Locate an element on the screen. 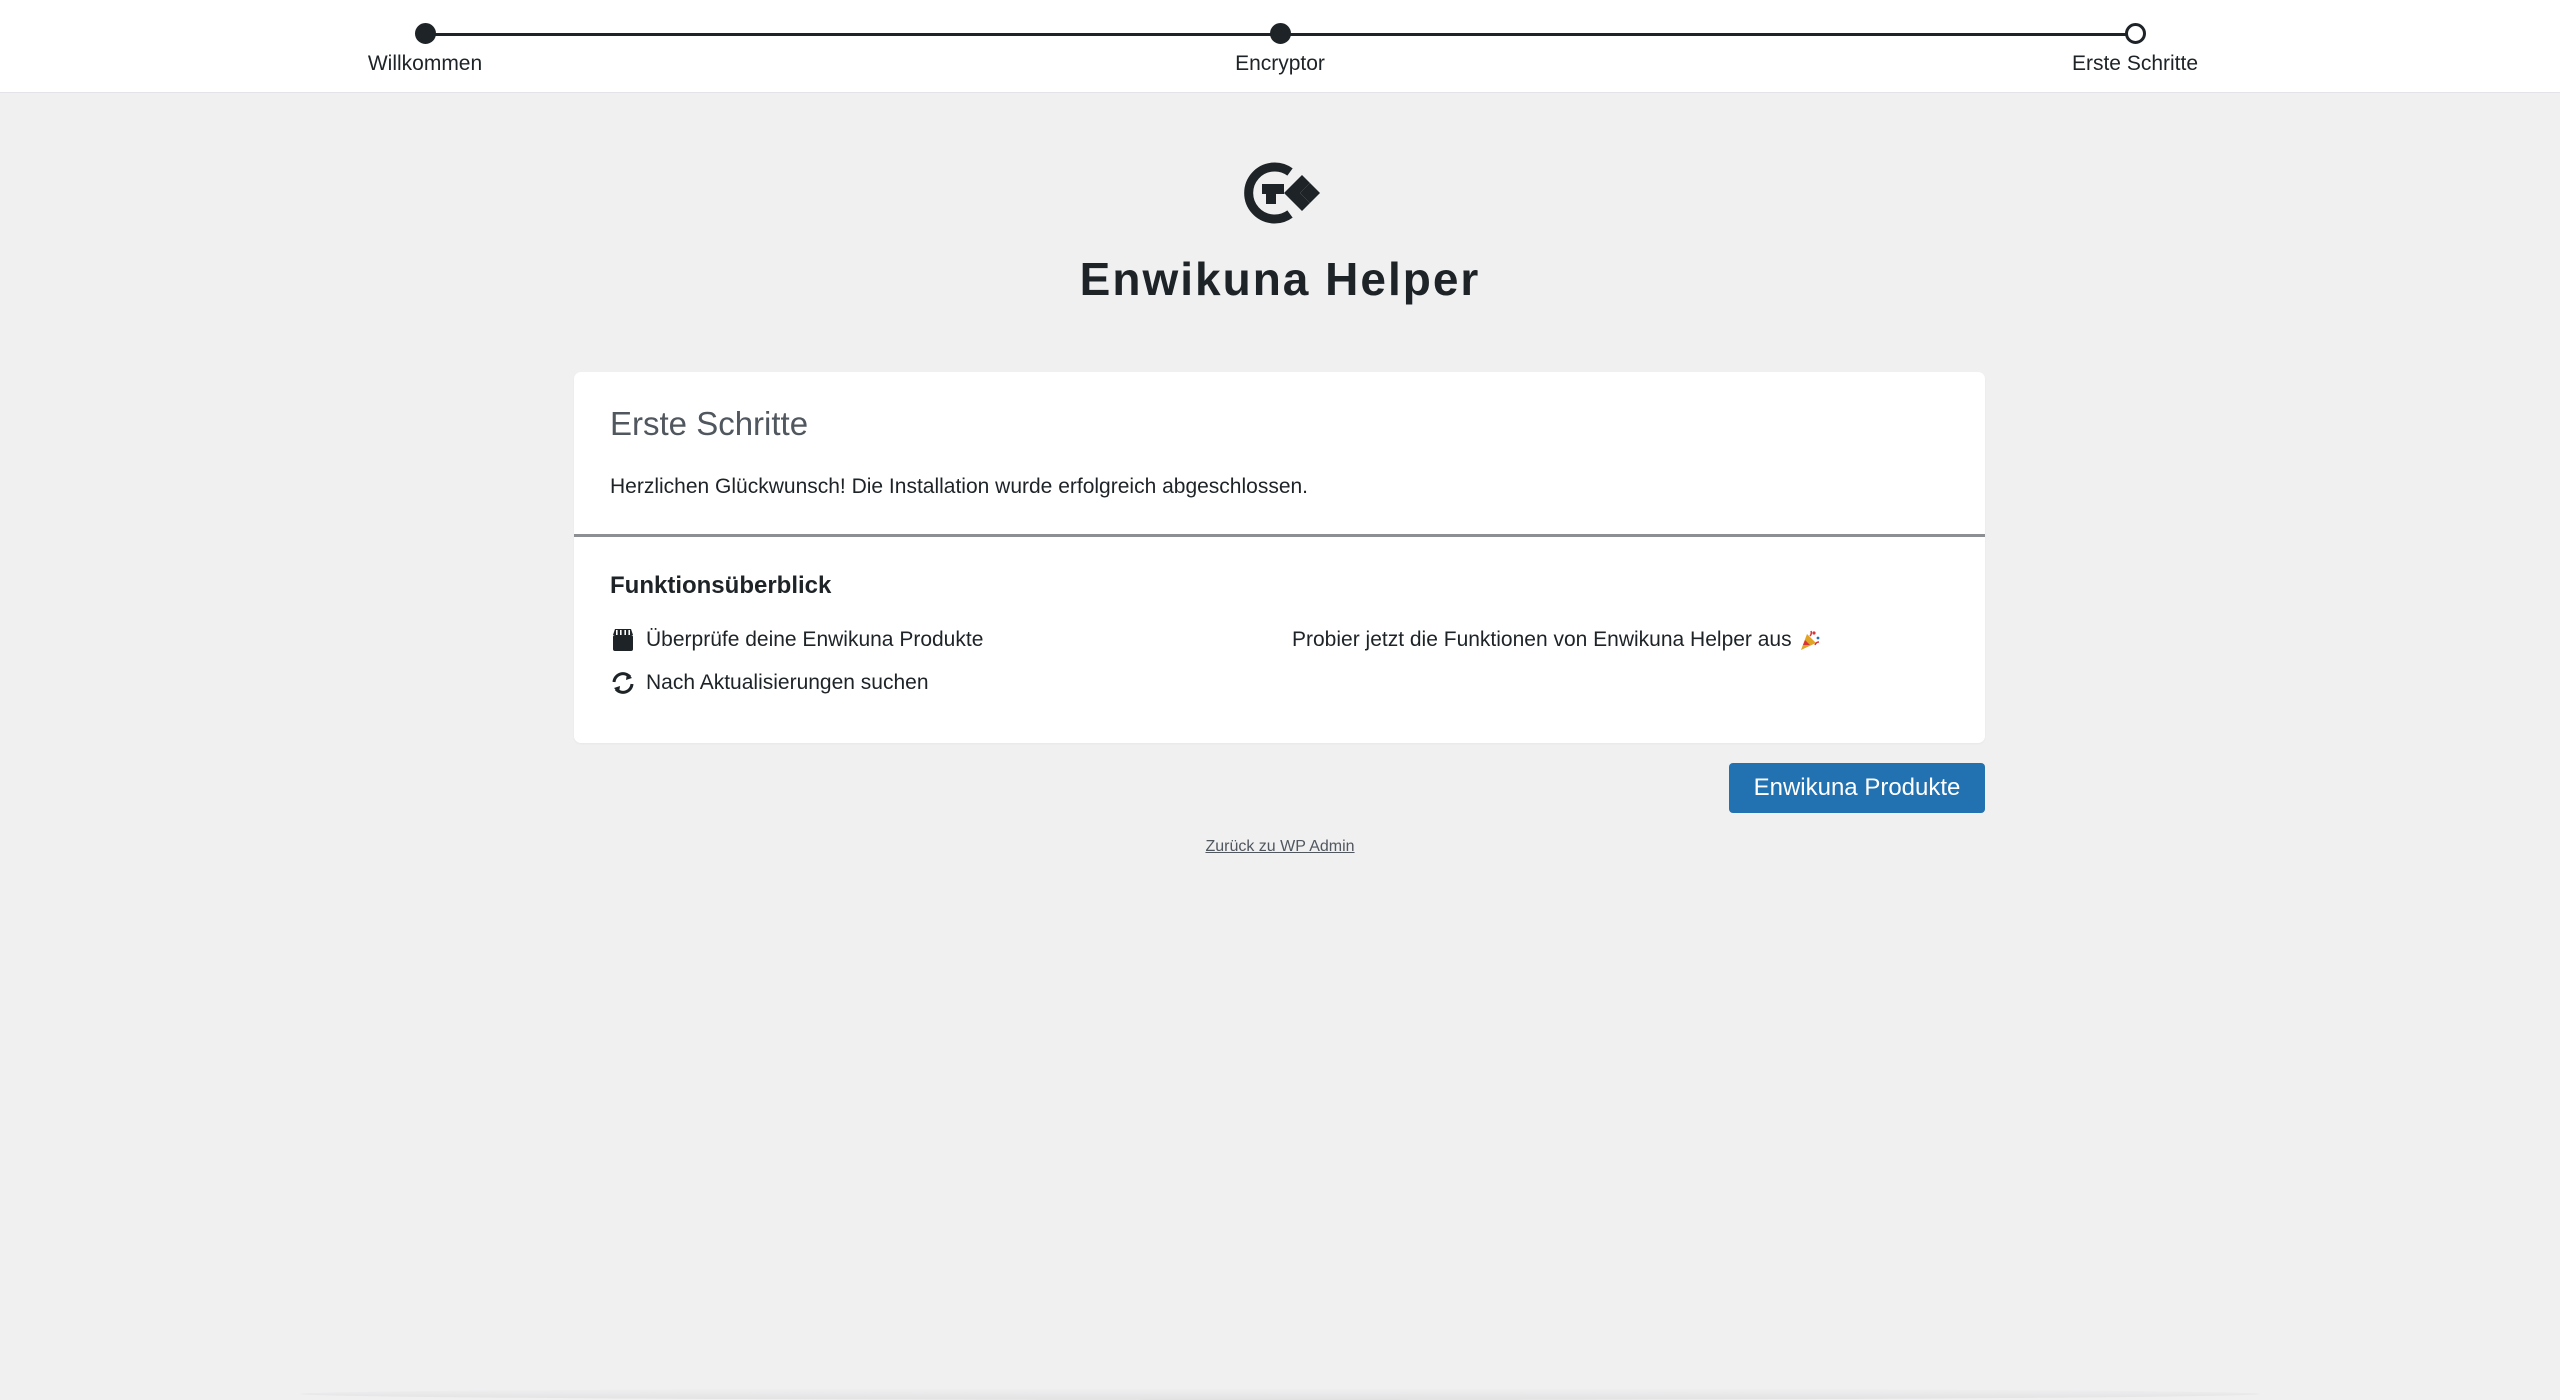 Image resolution: width=2560 pixels, height=1400 pixels. step-encryptor: Encryptor is located at coordinates (1280, 46).